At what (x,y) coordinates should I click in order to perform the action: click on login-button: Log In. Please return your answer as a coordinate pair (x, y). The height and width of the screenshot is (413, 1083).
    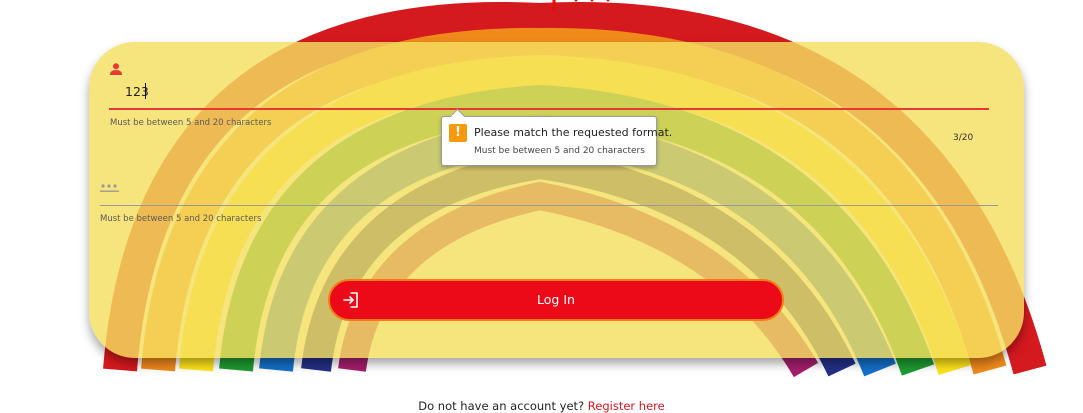
    Looking at the image, I should click on (556, 300).